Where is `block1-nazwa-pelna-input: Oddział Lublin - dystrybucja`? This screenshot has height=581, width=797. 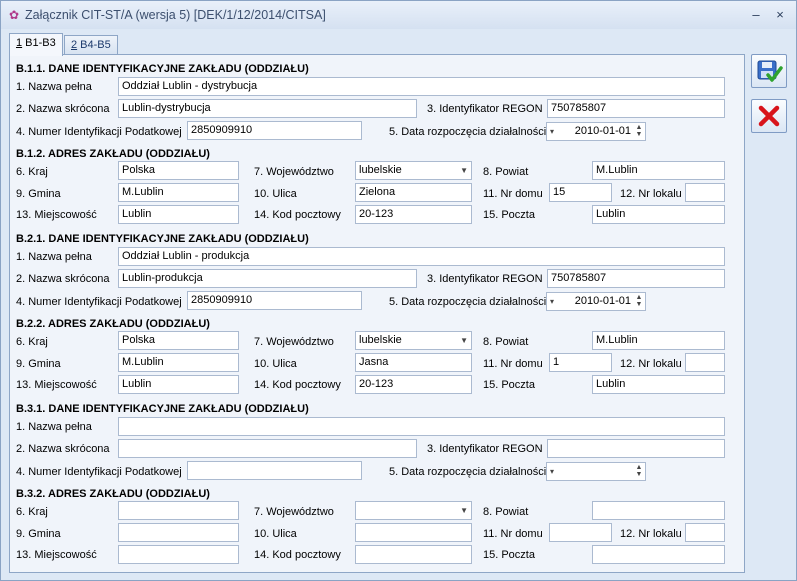 block1-nazwa-pelna-input: Oddział Lublin - dystrybucja is located at coordinates (421, 86).